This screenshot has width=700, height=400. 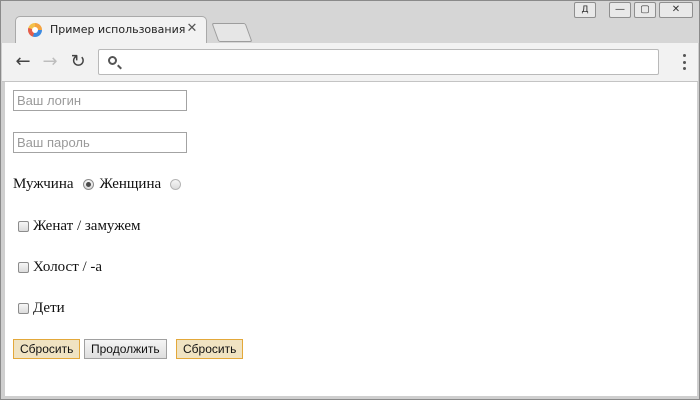 What do you see at coordinates (645, 10) in the screenshot?
I see `maximize-button: ▢` at bounding box center [645, 10].